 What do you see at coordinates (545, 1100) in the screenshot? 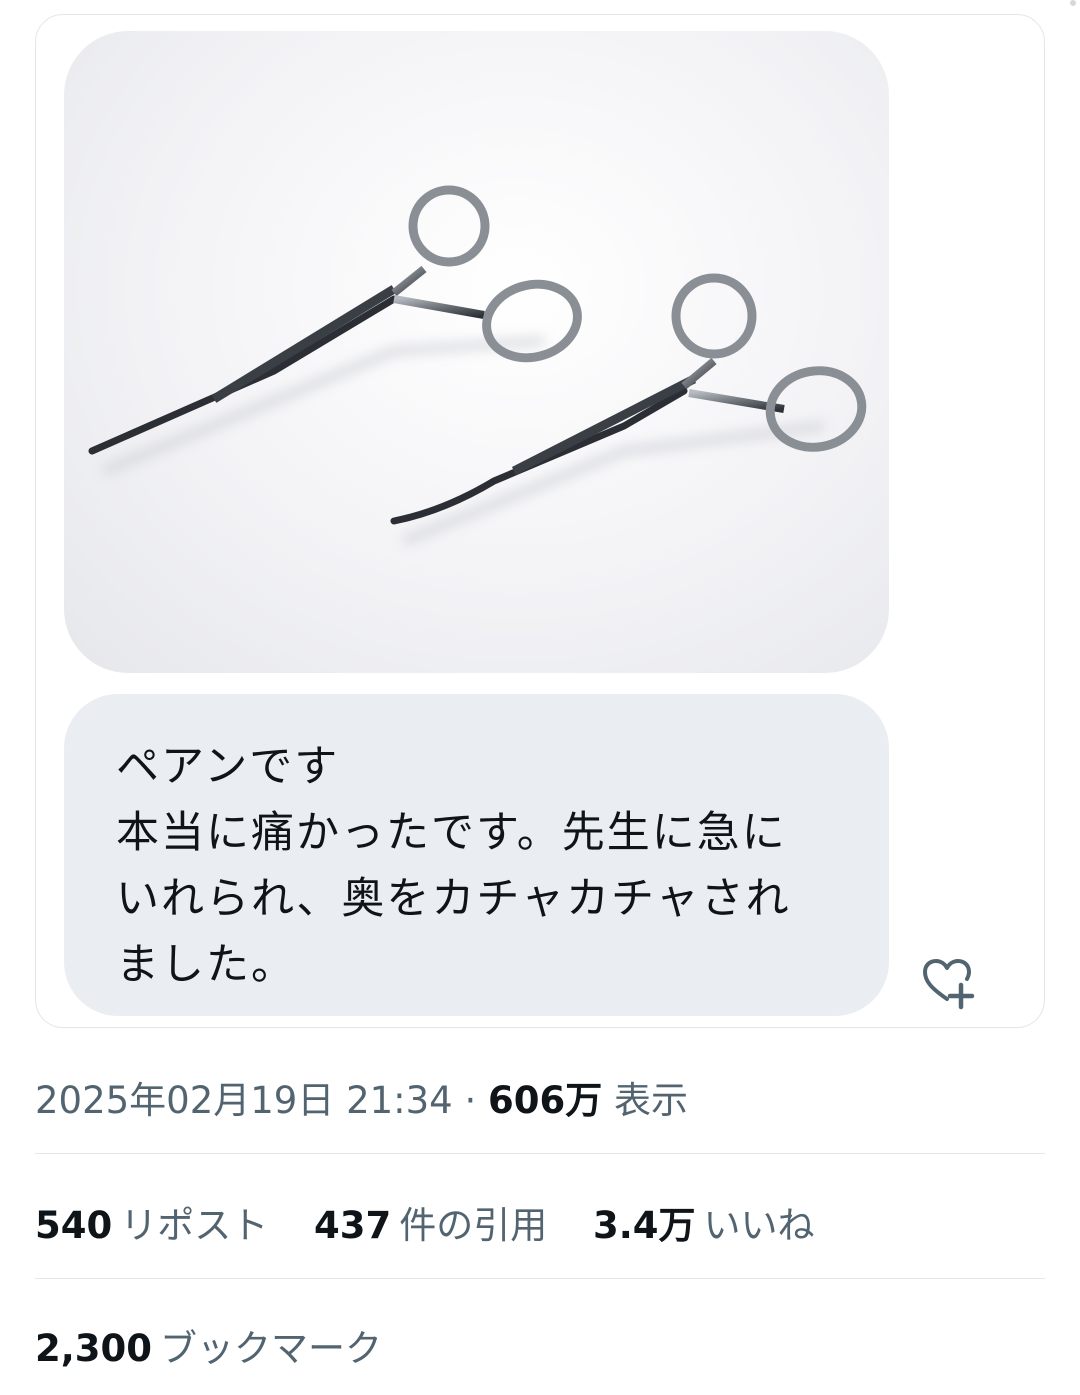
I see `views-count: 606万` at bounding box center [545, 1100].